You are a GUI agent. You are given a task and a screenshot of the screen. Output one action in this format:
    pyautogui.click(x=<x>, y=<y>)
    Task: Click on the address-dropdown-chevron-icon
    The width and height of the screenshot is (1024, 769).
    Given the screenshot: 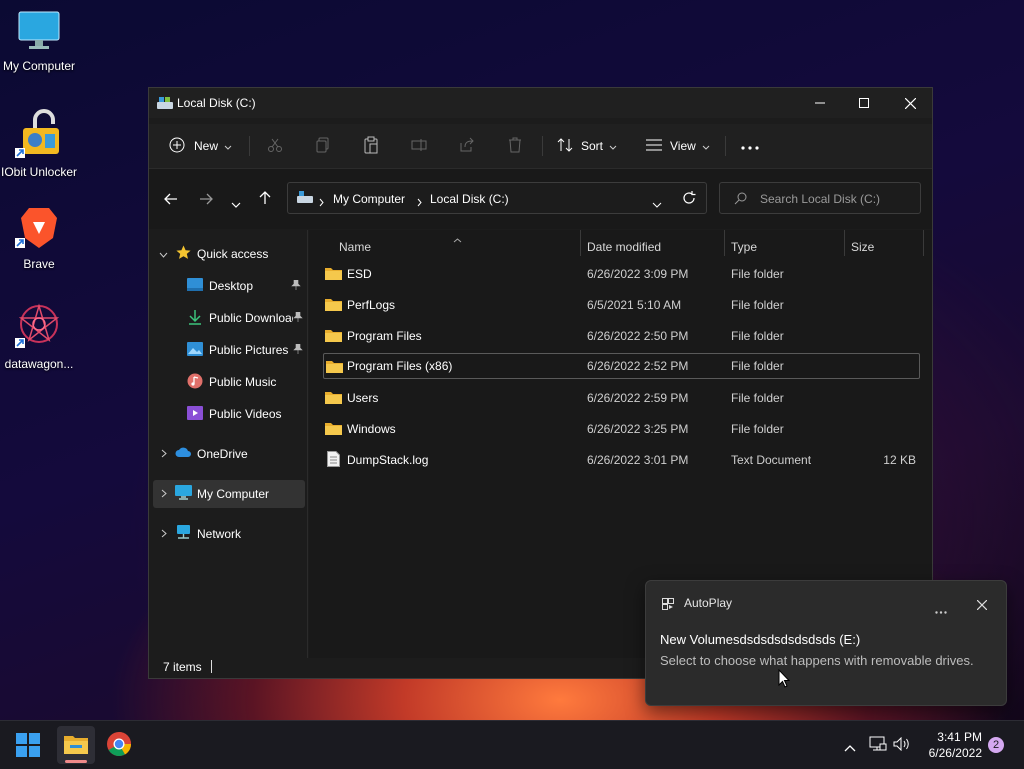 What is the action you would take?
    pyautogui.click(x=657, y=204)
    